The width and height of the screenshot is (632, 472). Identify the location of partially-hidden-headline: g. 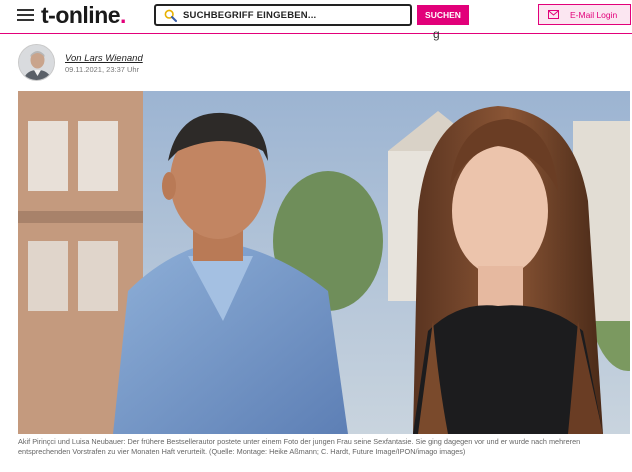
(436, 34).